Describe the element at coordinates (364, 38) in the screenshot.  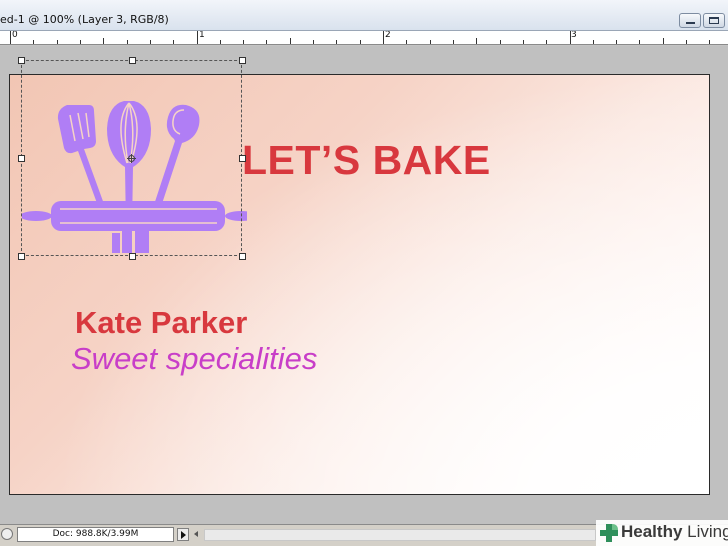
I see `horizontal-ruler: 0 1 2 3` at that location.